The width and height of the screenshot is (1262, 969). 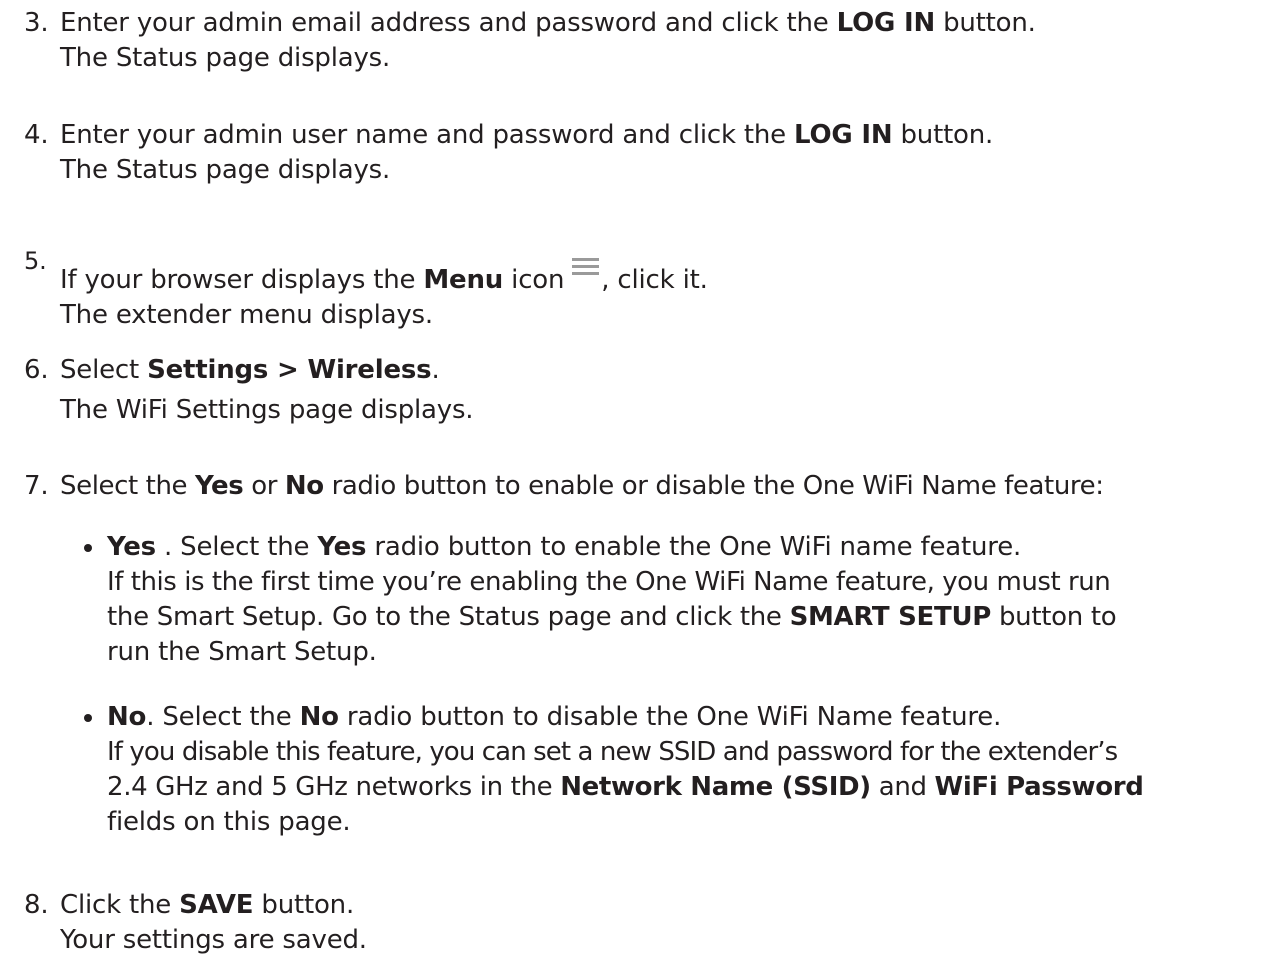 I want to click on bold-term: SAVE, so click(x=216, y=905).